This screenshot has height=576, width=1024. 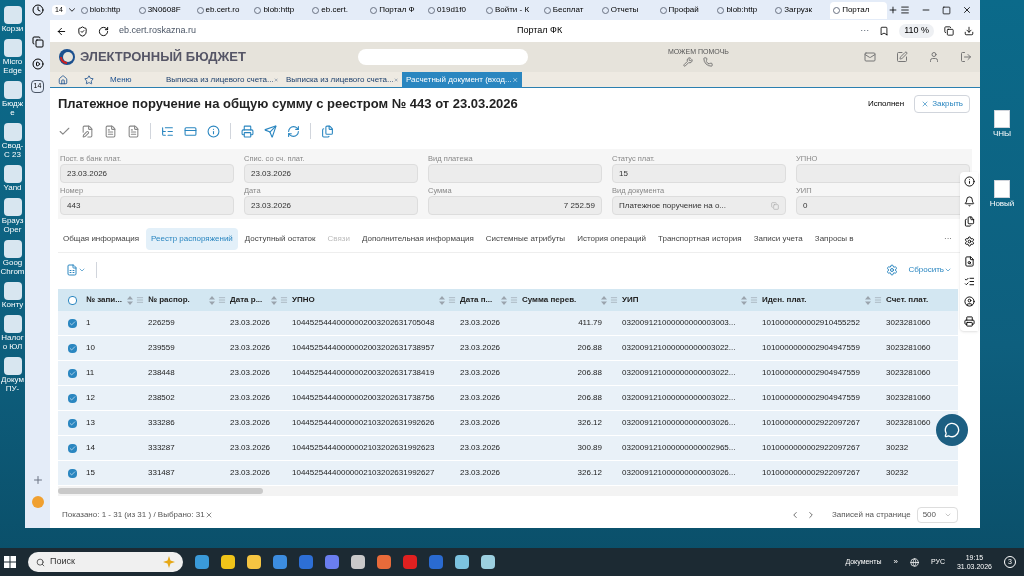 I want to click on download-icon, so click(x=969, y=31).